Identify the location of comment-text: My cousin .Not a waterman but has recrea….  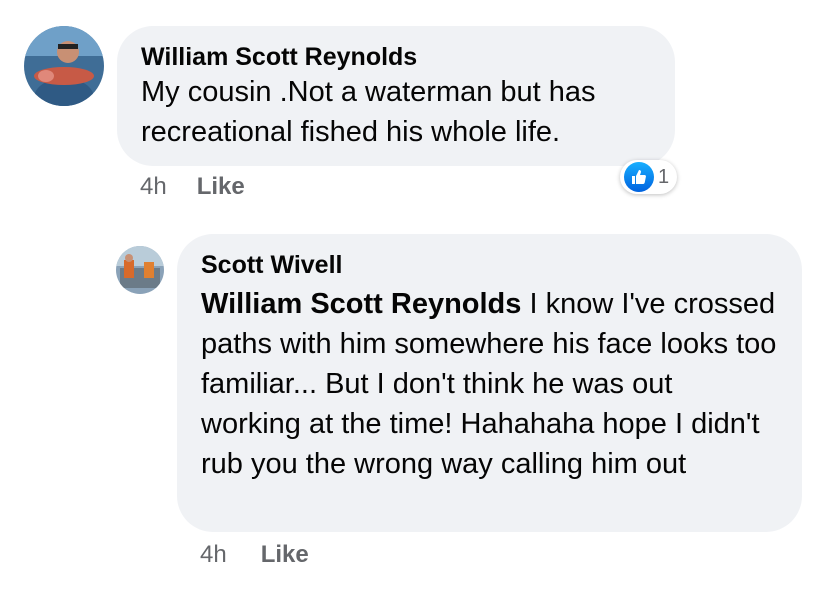
(368, 112).